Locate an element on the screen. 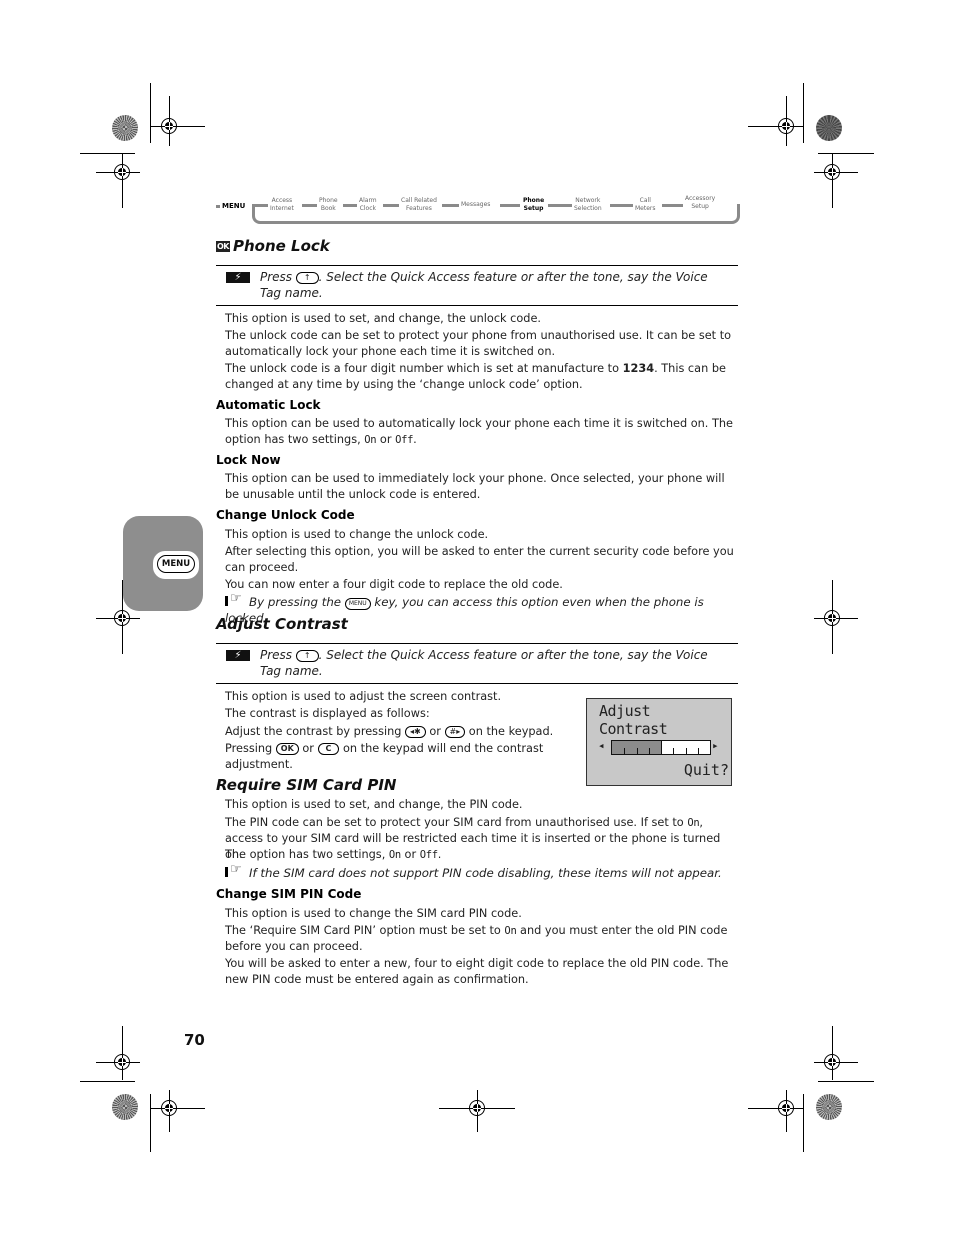  increase-arrow-icon: ▸ is located at coordinates (715, 745).